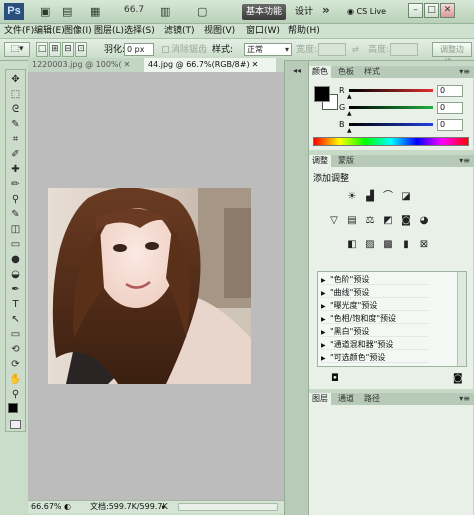  Describe the element at coordinates (406, 197) in the screenshot. I see `exposure-icon: ◪` at that location.